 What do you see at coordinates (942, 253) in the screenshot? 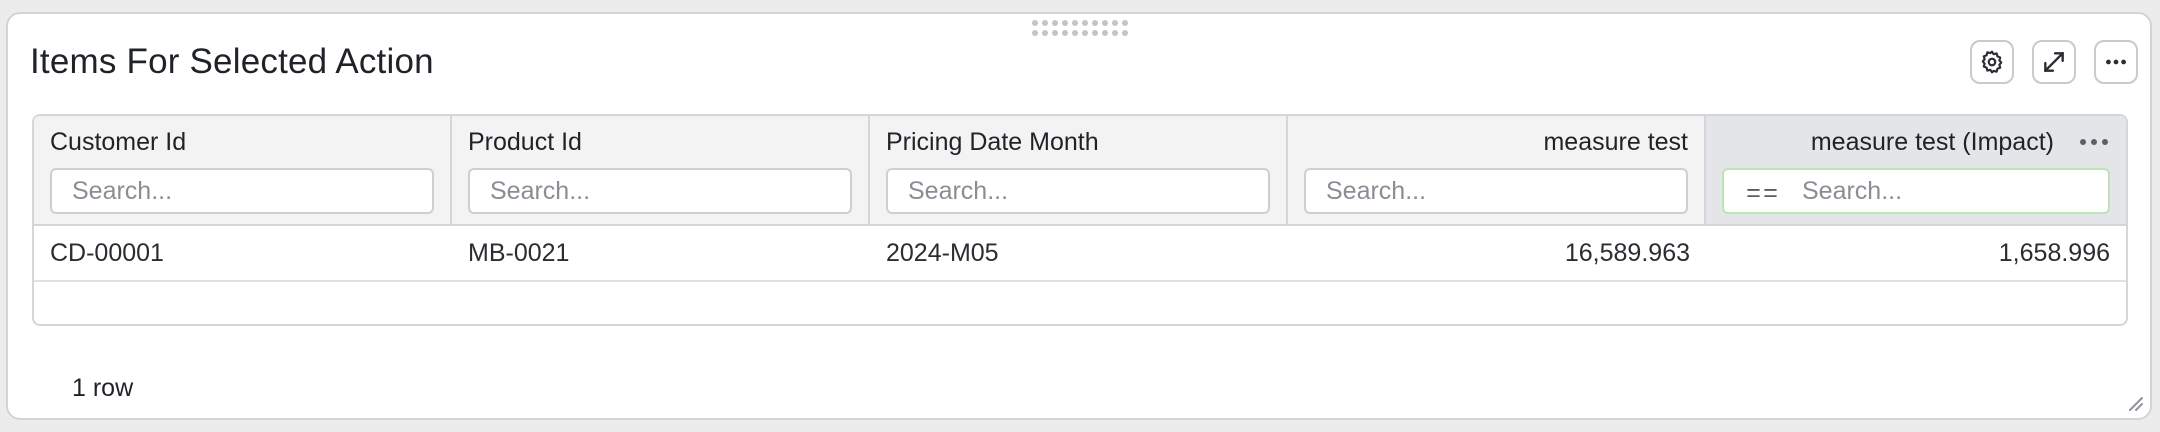
I see `cell-pricing-date-month: 2024-M05` at bounding box center [942, 253].